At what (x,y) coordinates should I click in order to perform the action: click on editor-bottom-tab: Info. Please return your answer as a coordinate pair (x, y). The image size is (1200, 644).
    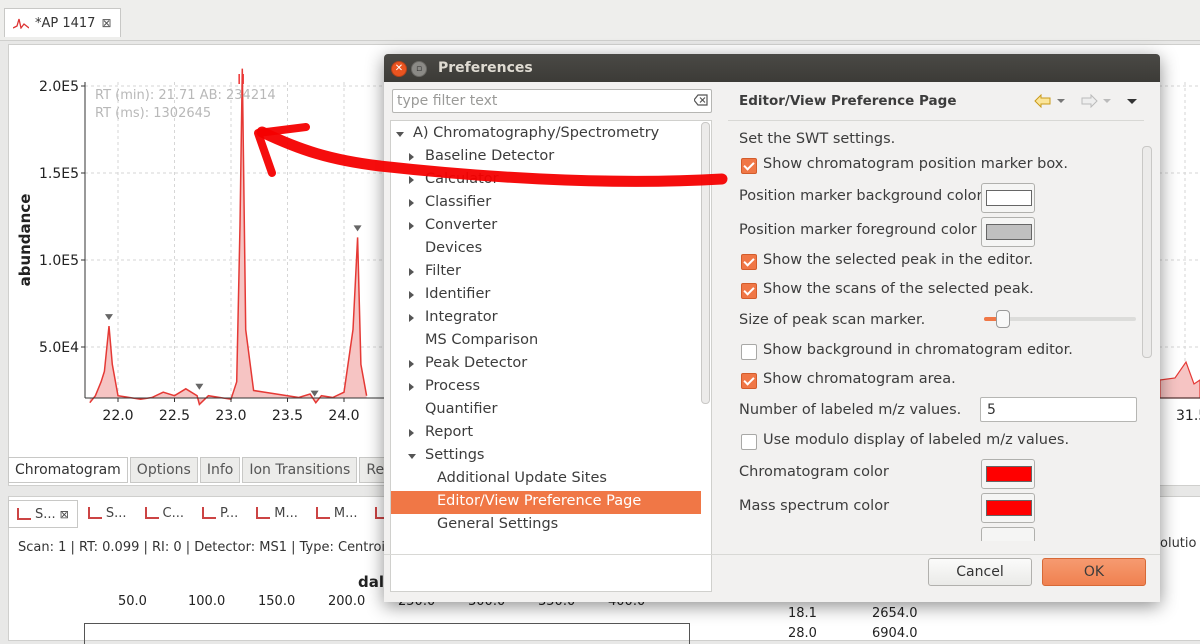
    Looking at the image, I should click on (220, 470).